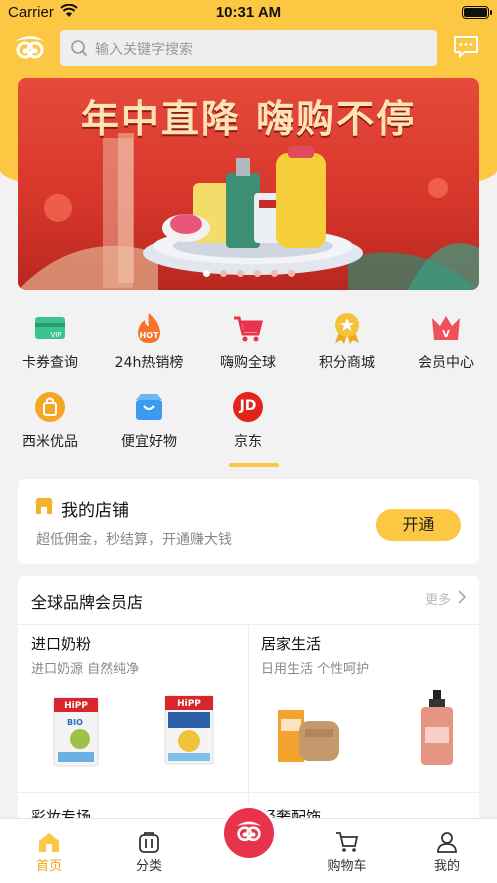 This screenshot has width=497, height=883. I want to click on grid-label: 卡券查询, so click(50, 363).